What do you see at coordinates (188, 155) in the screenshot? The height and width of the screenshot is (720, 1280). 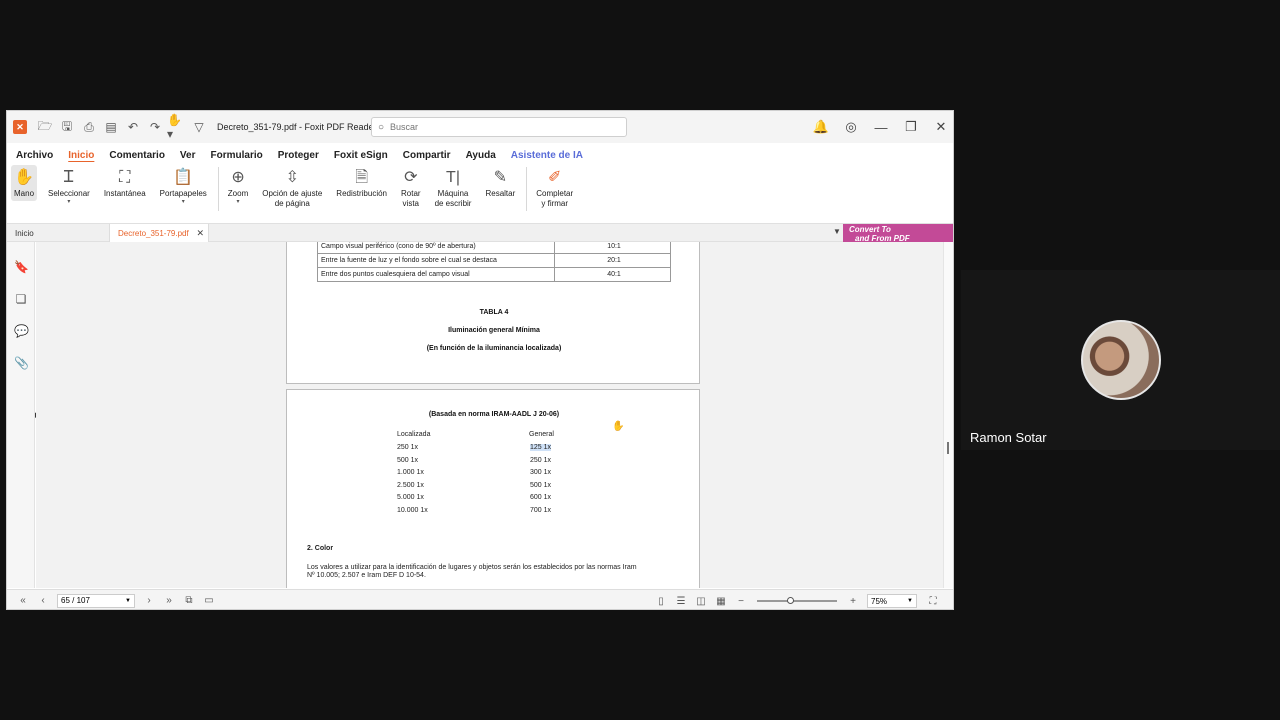 I see `menu-ver: Ver` at bounding box center [188, 155].